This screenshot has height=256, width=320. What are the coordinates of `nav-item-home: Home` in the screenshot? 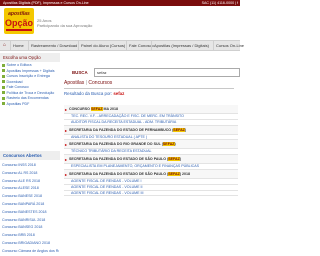 It's located at (18, 45).